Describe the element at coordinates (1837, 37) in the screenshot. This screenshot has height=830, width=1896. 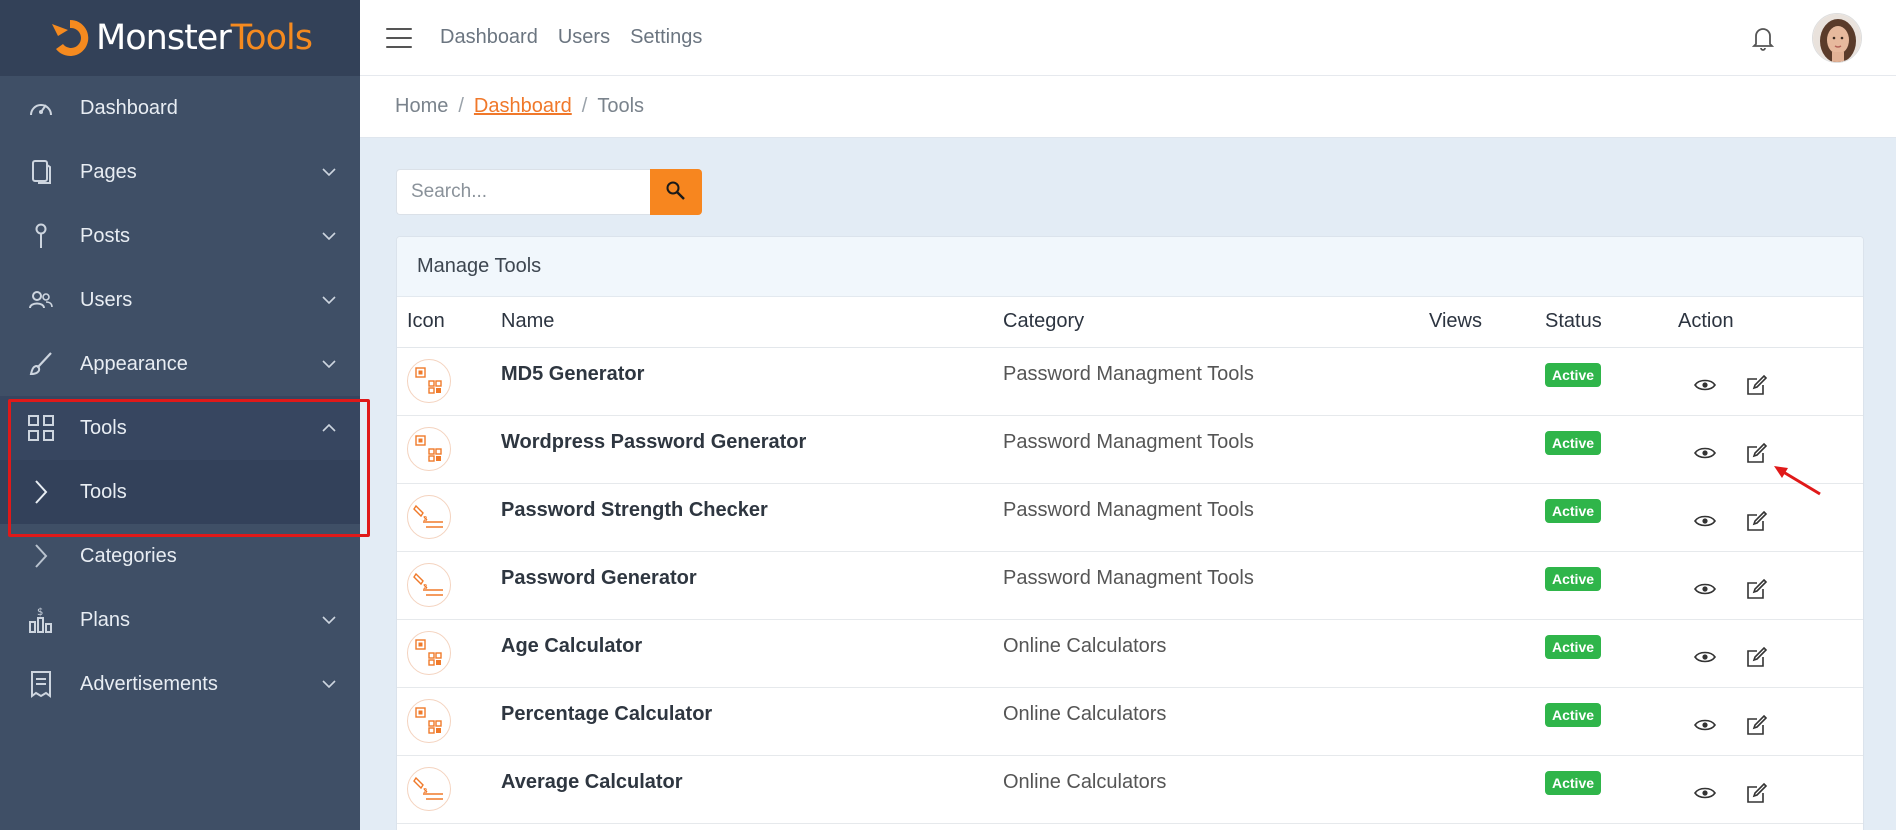
I see `avatar` at that location.